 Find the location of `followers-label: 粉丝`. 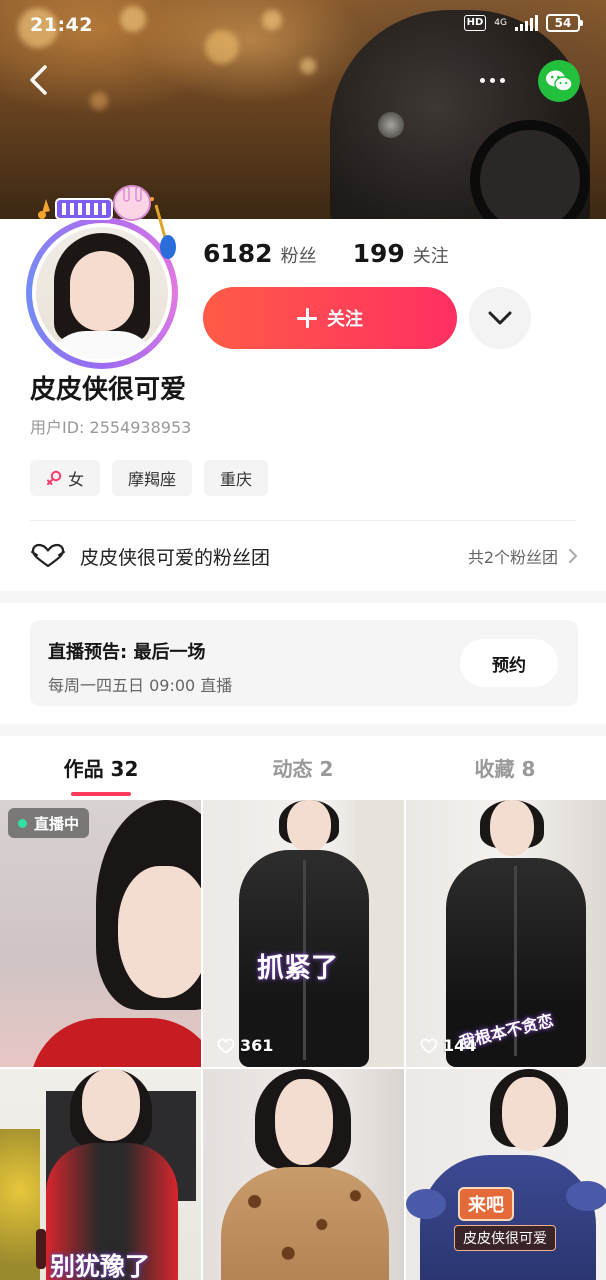

followers-label: 粉丝 is located at coordinates (298, 256).